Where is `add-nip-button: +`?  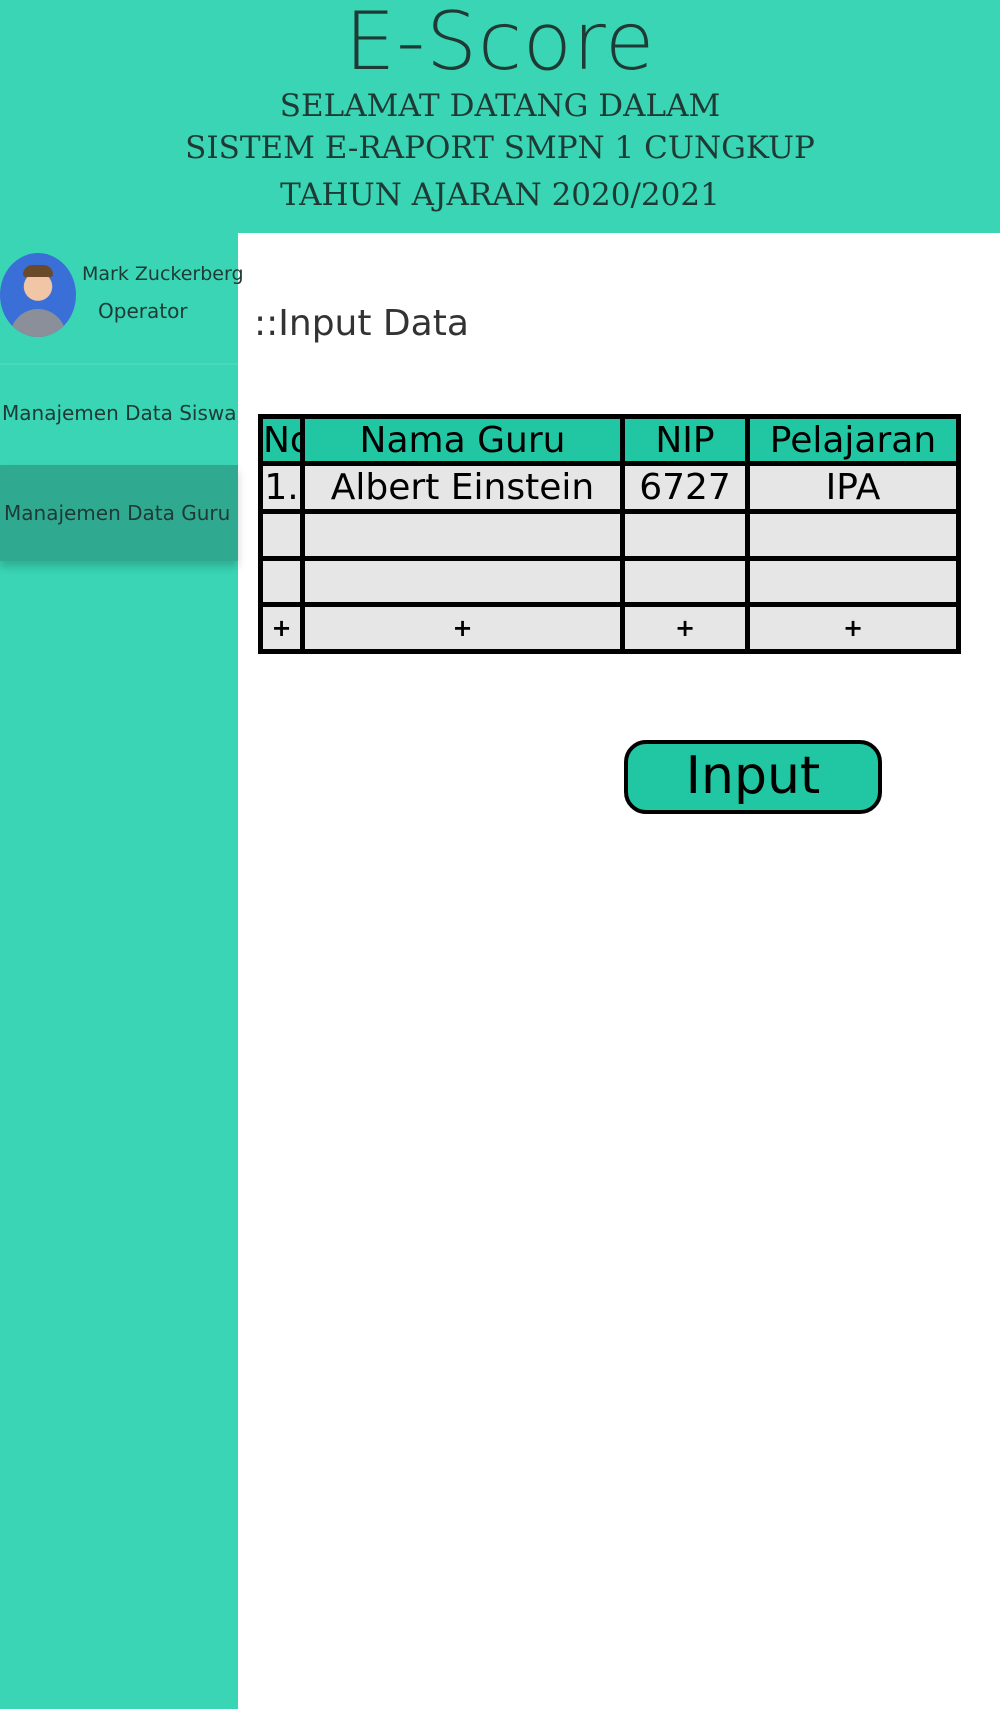
add-nip-button: + is located at coordinates (685, 628).